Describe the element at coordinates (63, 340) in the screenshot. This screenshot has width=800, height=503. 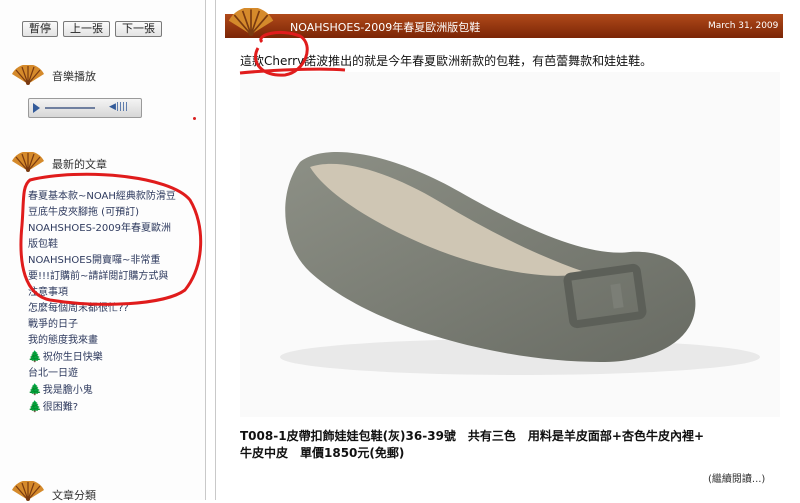
I see `recent-post-title: 我的態度我來畫` at that location.